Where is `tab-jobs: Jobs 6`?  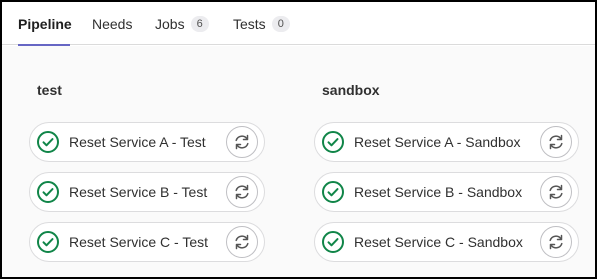
tab-jobs: Jobs 6 is located at coordinates (182, 23).